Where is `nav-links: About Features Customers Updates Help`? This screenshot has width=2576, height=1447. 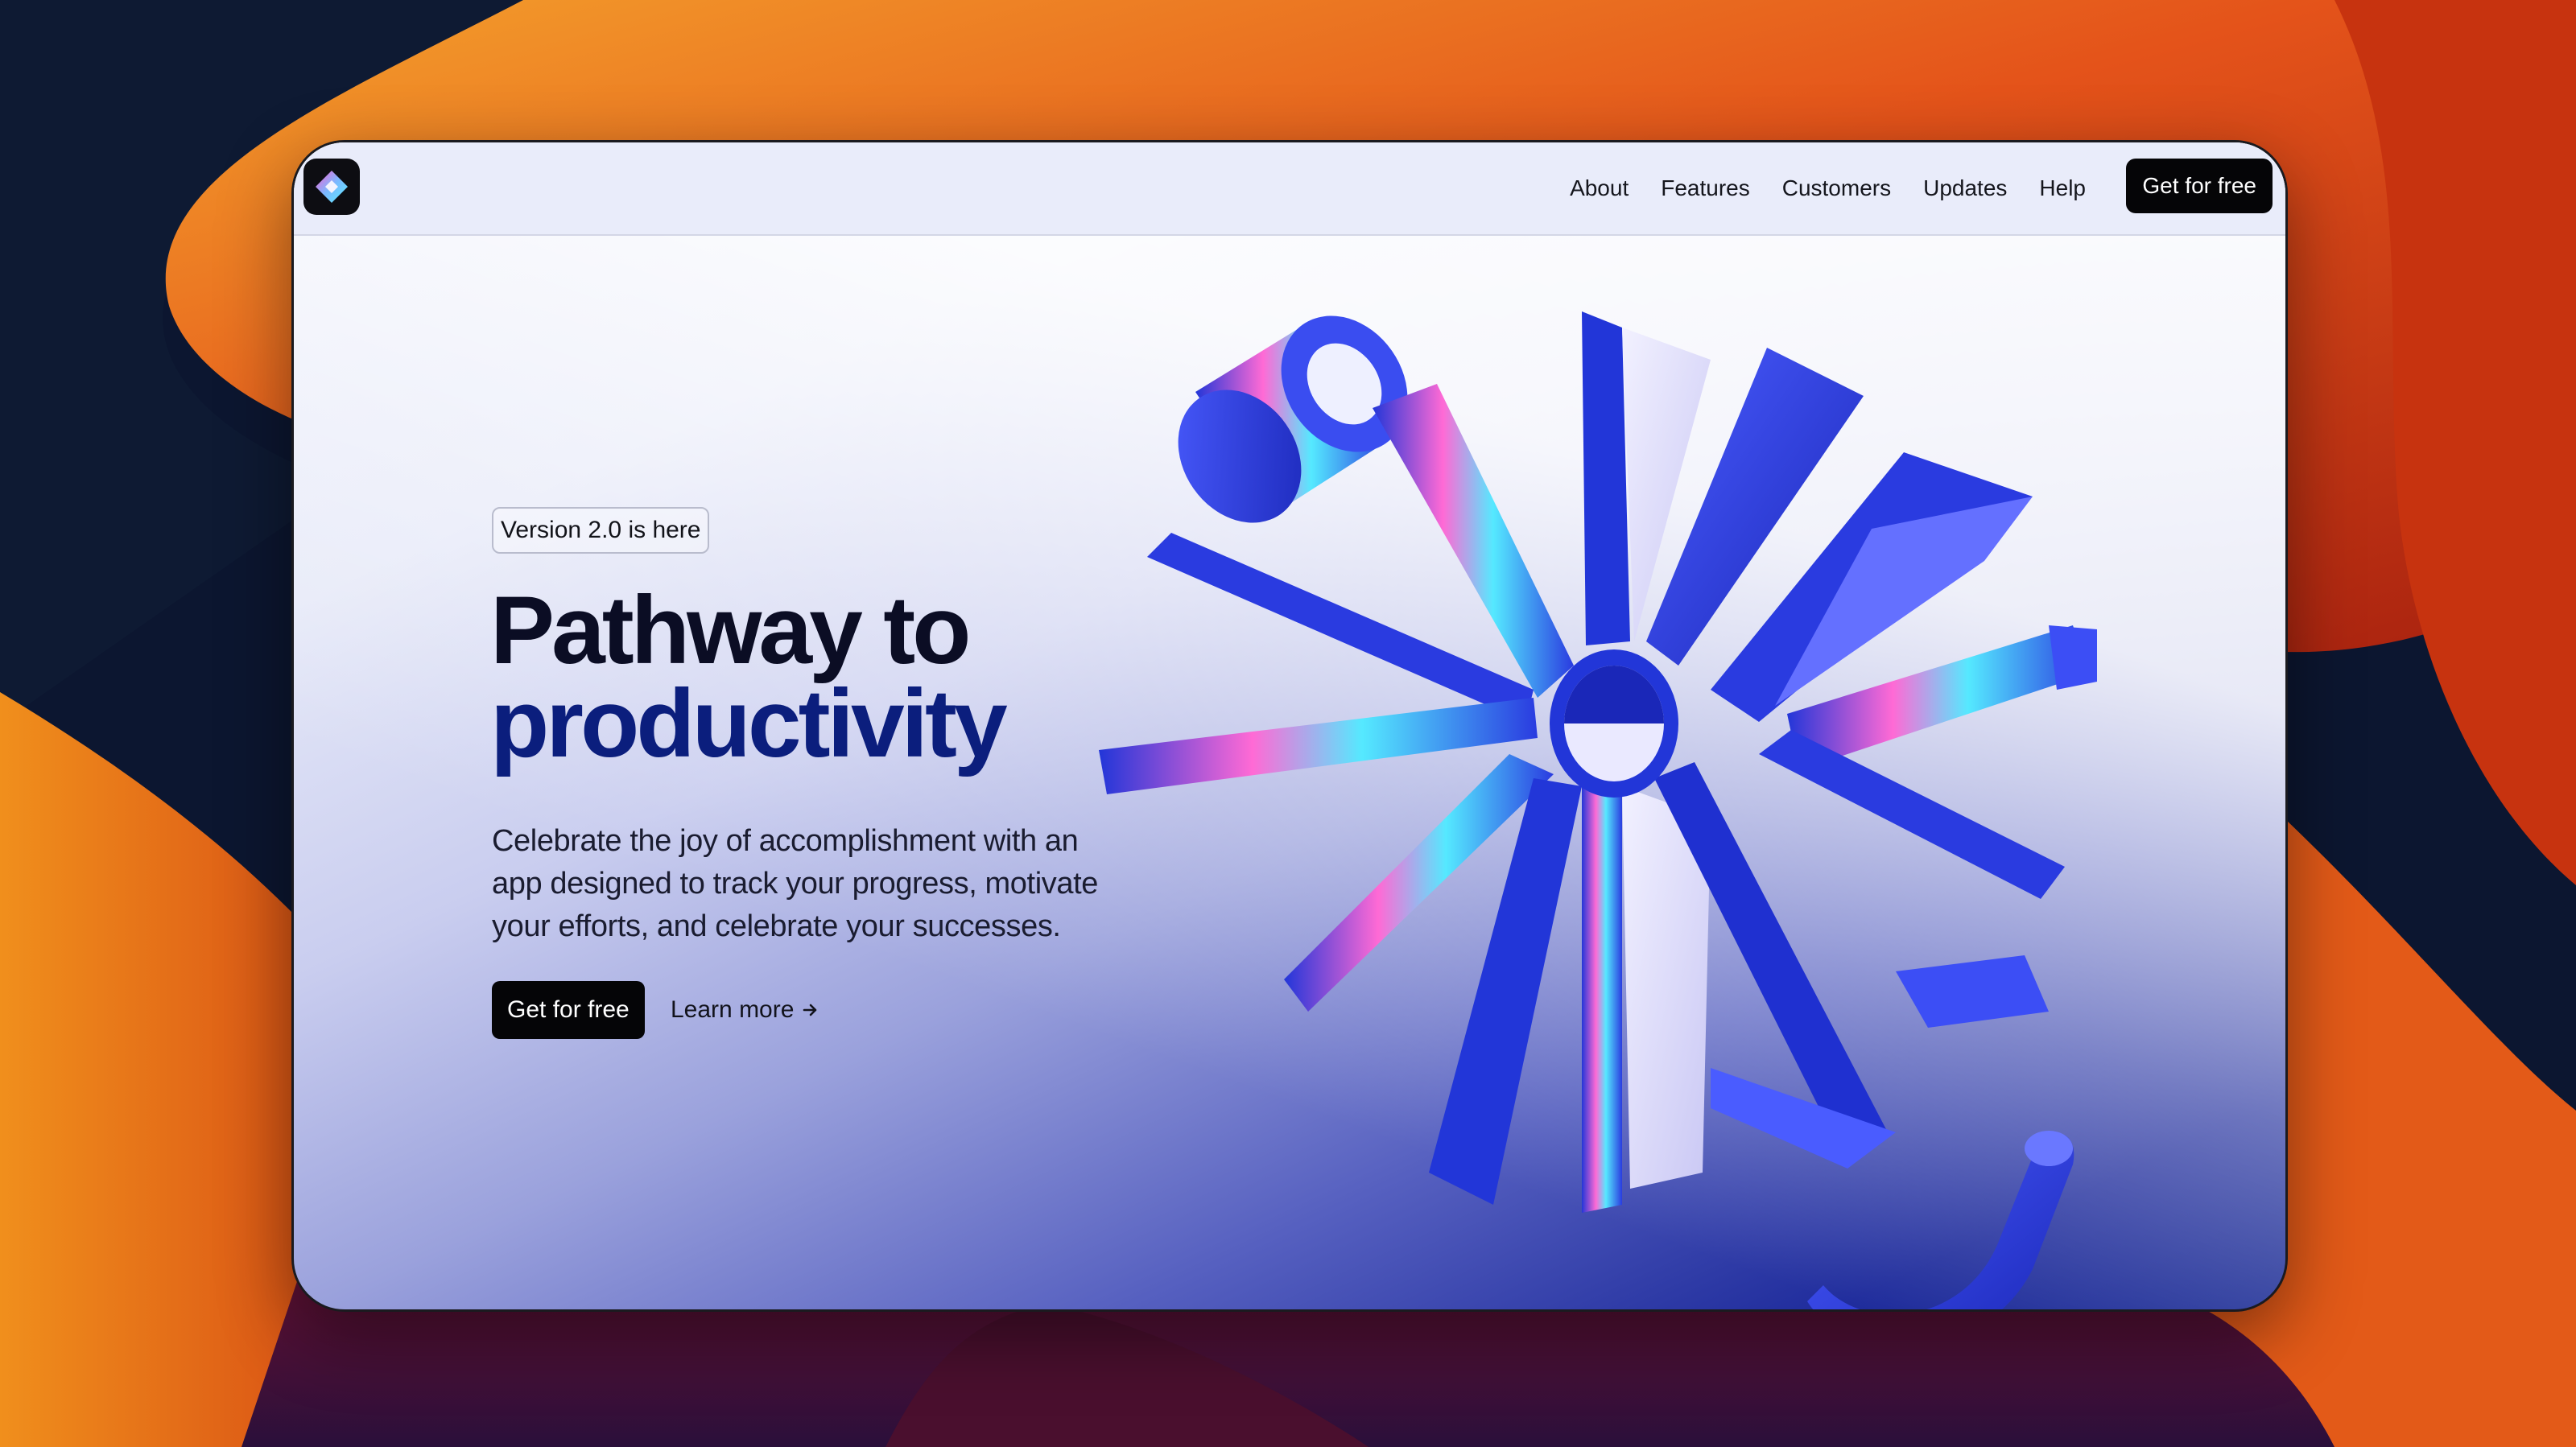 nav-links: About Features Customers Updates Help is located at coordinates (1828, 188).